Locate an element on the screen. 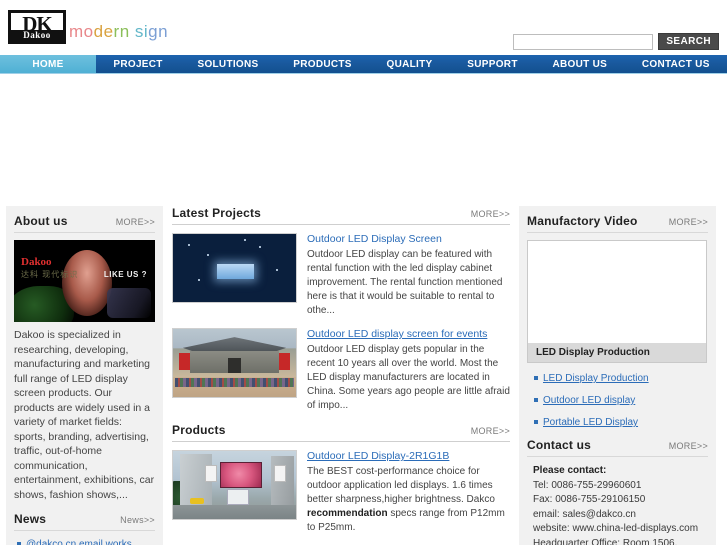  latest-projects-title: Latest Projects is located at coordinates (217, 213).